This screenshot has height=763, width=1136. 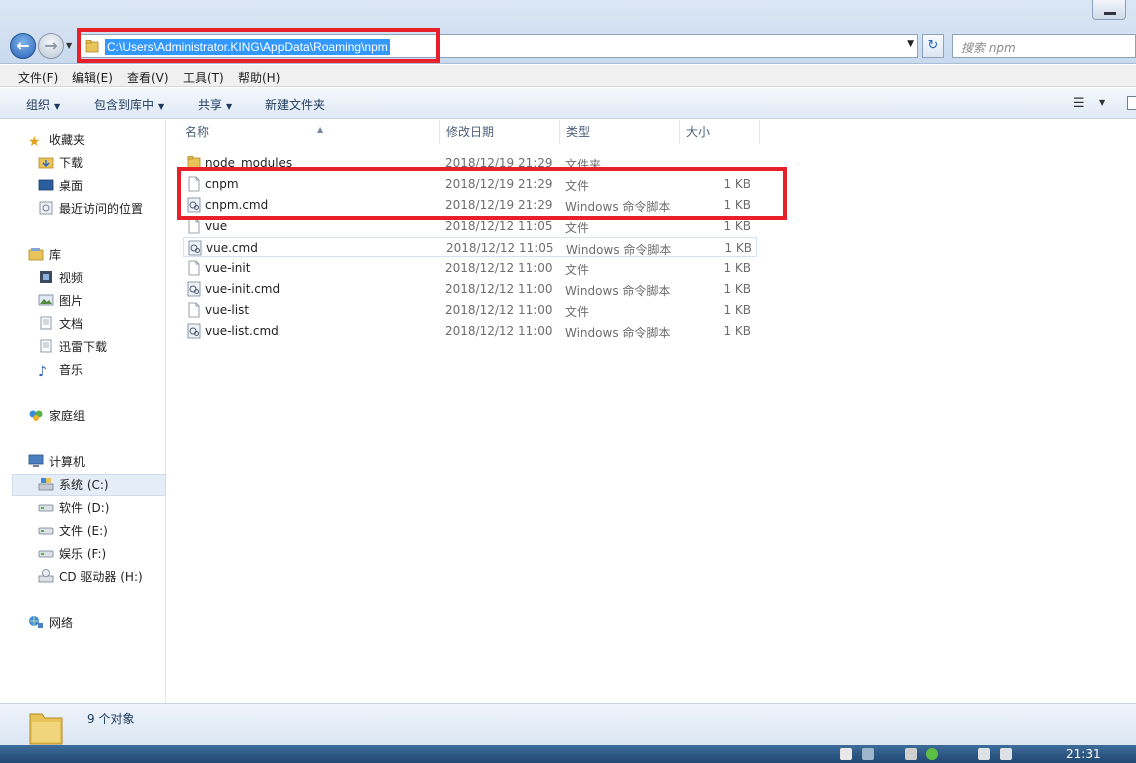 I want to click on include-library-button: 包含到库中 ▼, so click(x=129, y=104).